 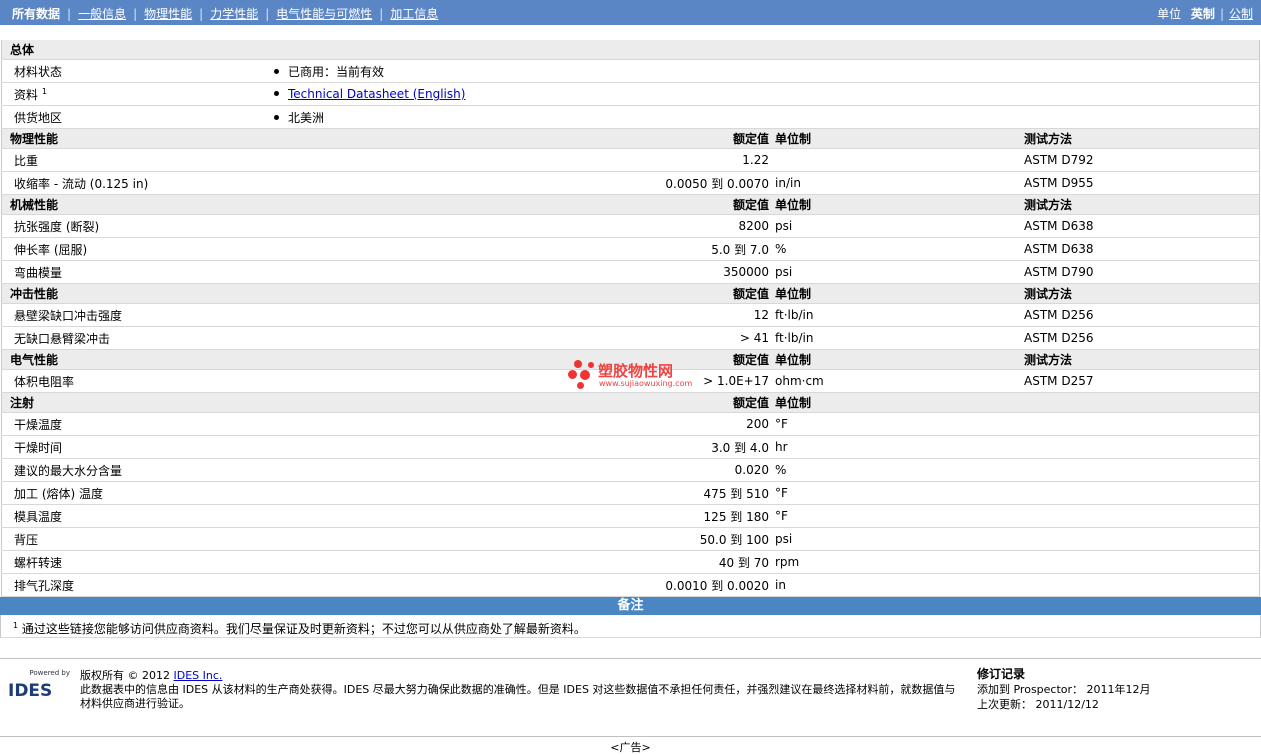 I want to click on tab-all-data: 所有数据, so click(x=36, y=14).